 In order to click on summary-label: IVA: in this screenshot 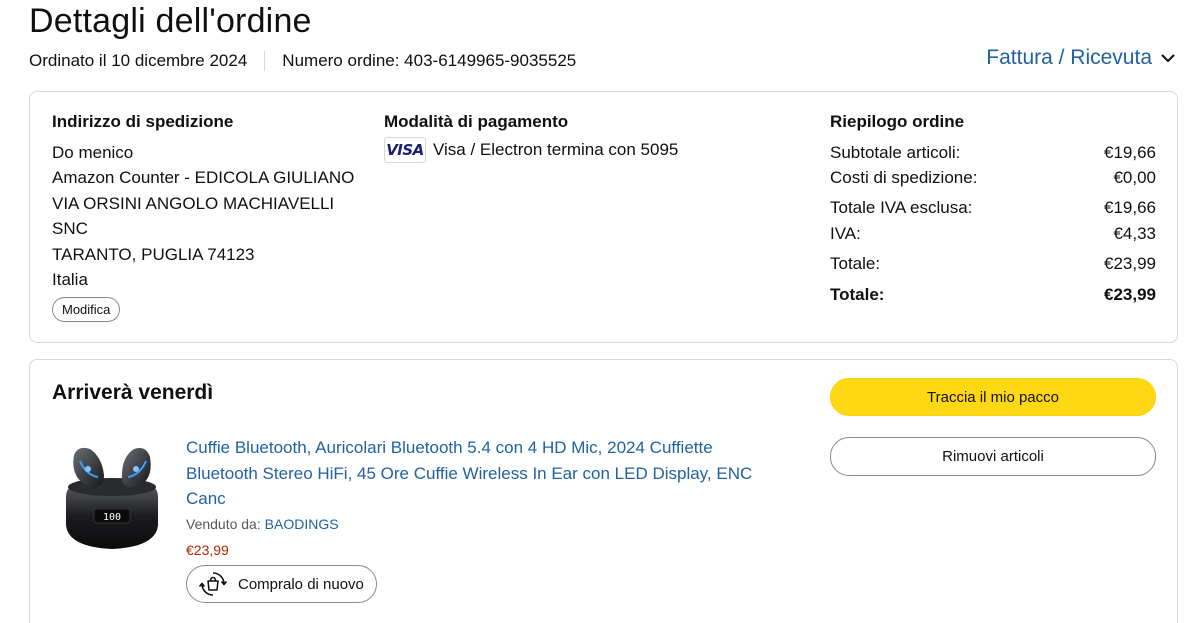, I will do `click(845, 233)`.